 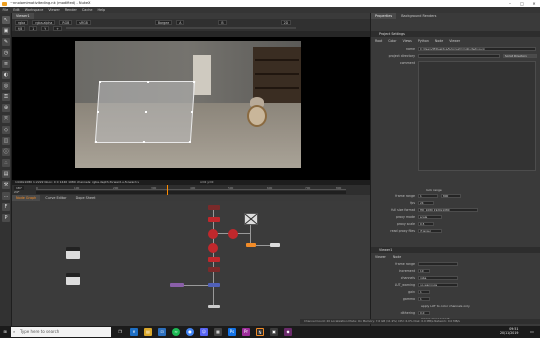 What do you see at coordinates (6, 64) in the screenshot?
I see `channel-nodes-icon: ≡` at bounding box center [6, 64].